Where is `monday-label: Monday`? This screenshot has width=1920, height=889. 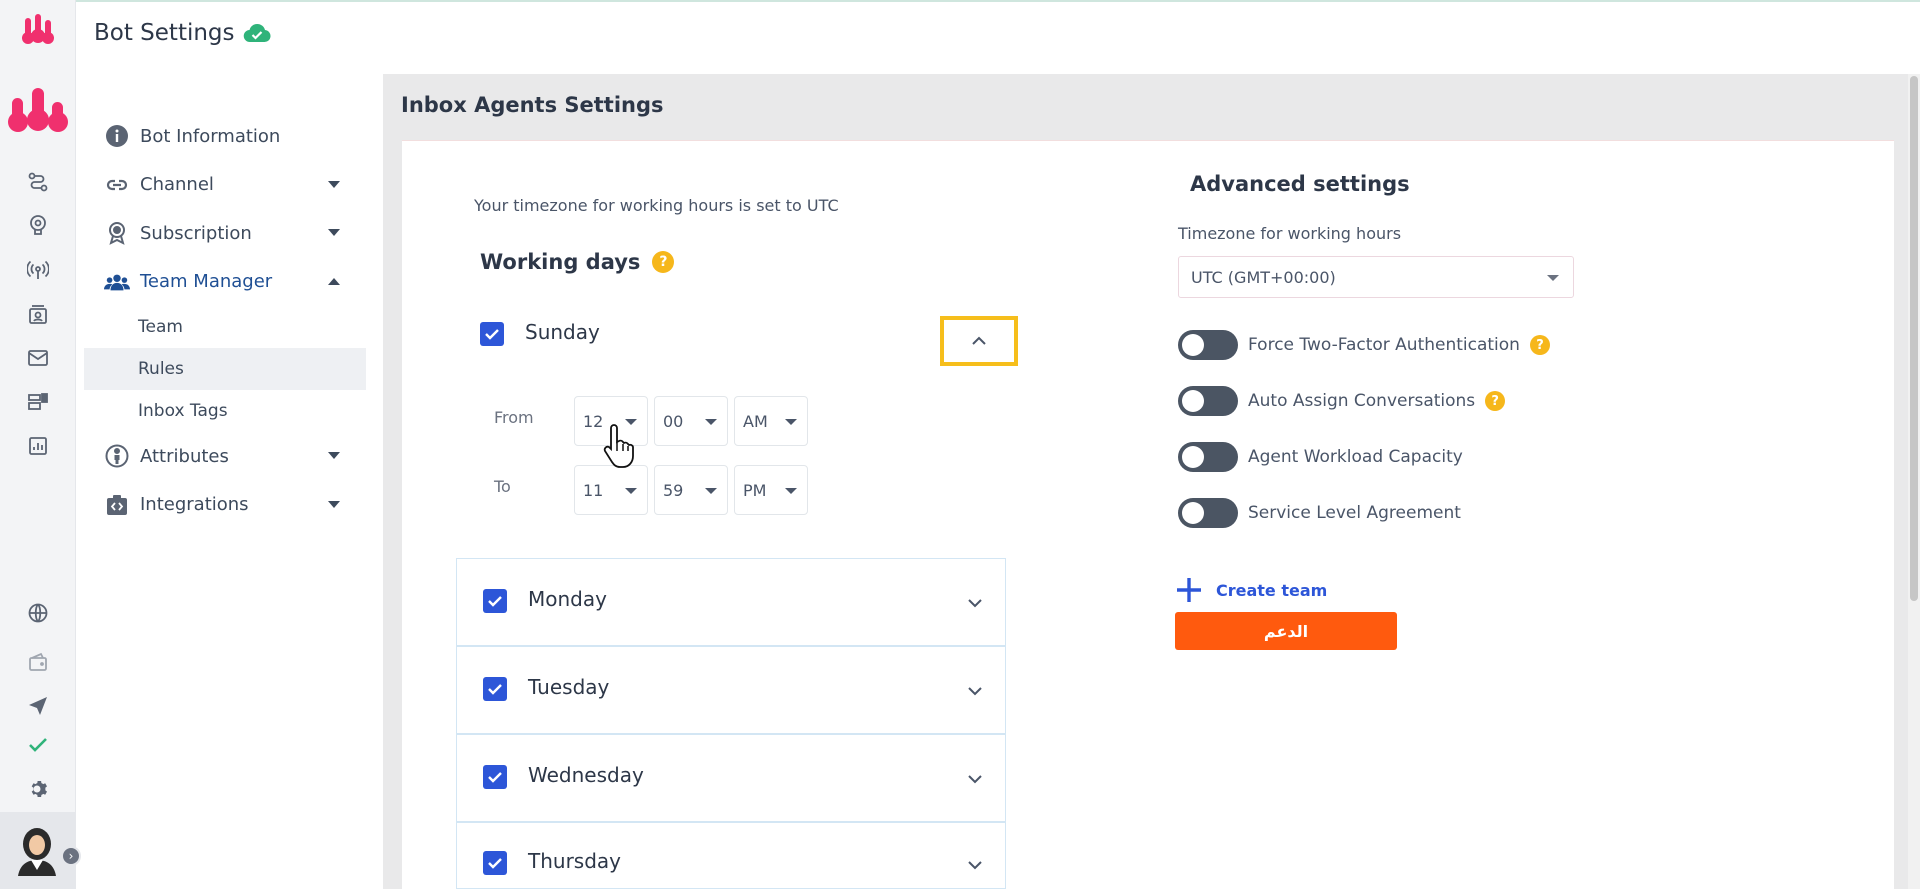 monday-label: Monday is located at coordinates (567, 599).